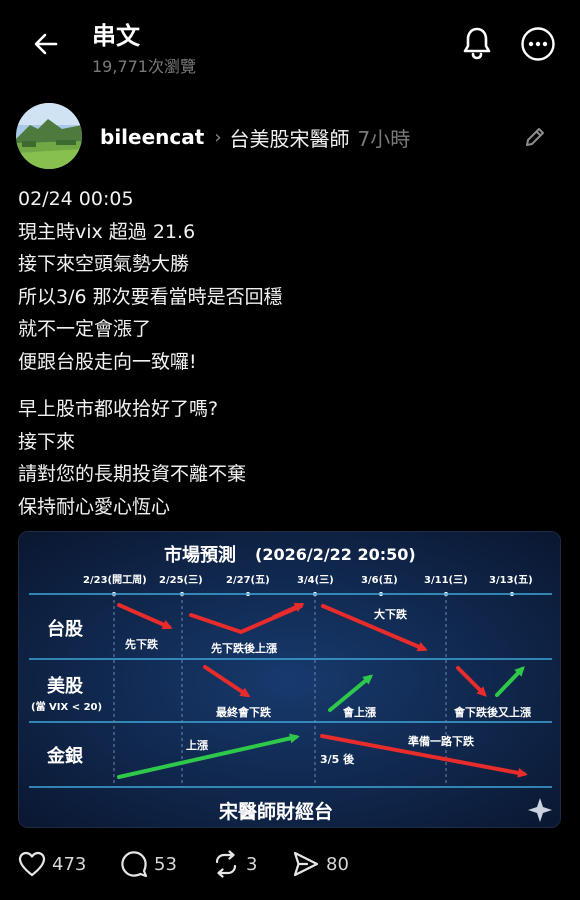  Describe the element at coordinates (275, 811) in the screenshot. I see `infographic-brand: 宋醫師財經台` at that location.